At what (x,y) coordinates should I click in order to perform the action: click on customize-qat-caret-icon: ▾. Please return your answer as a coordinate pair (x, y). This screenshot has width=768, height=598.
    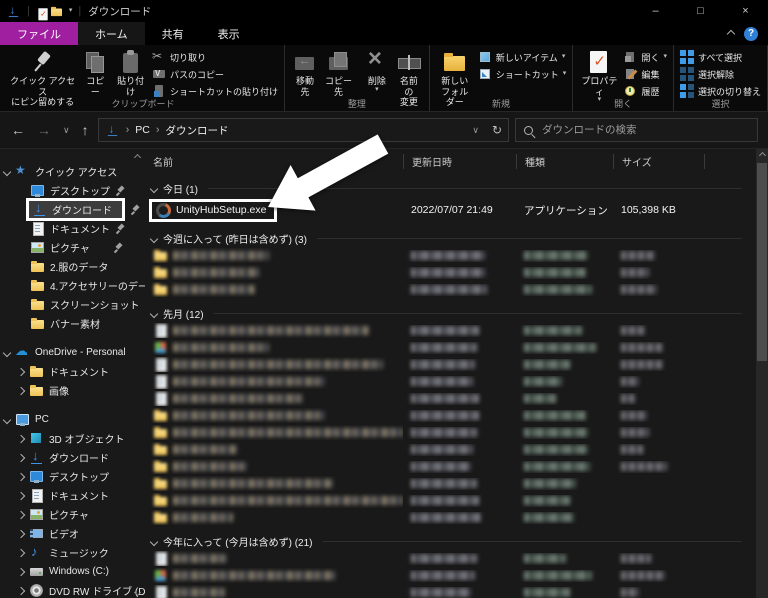
    Looking at the image, I should click on (71, 10).